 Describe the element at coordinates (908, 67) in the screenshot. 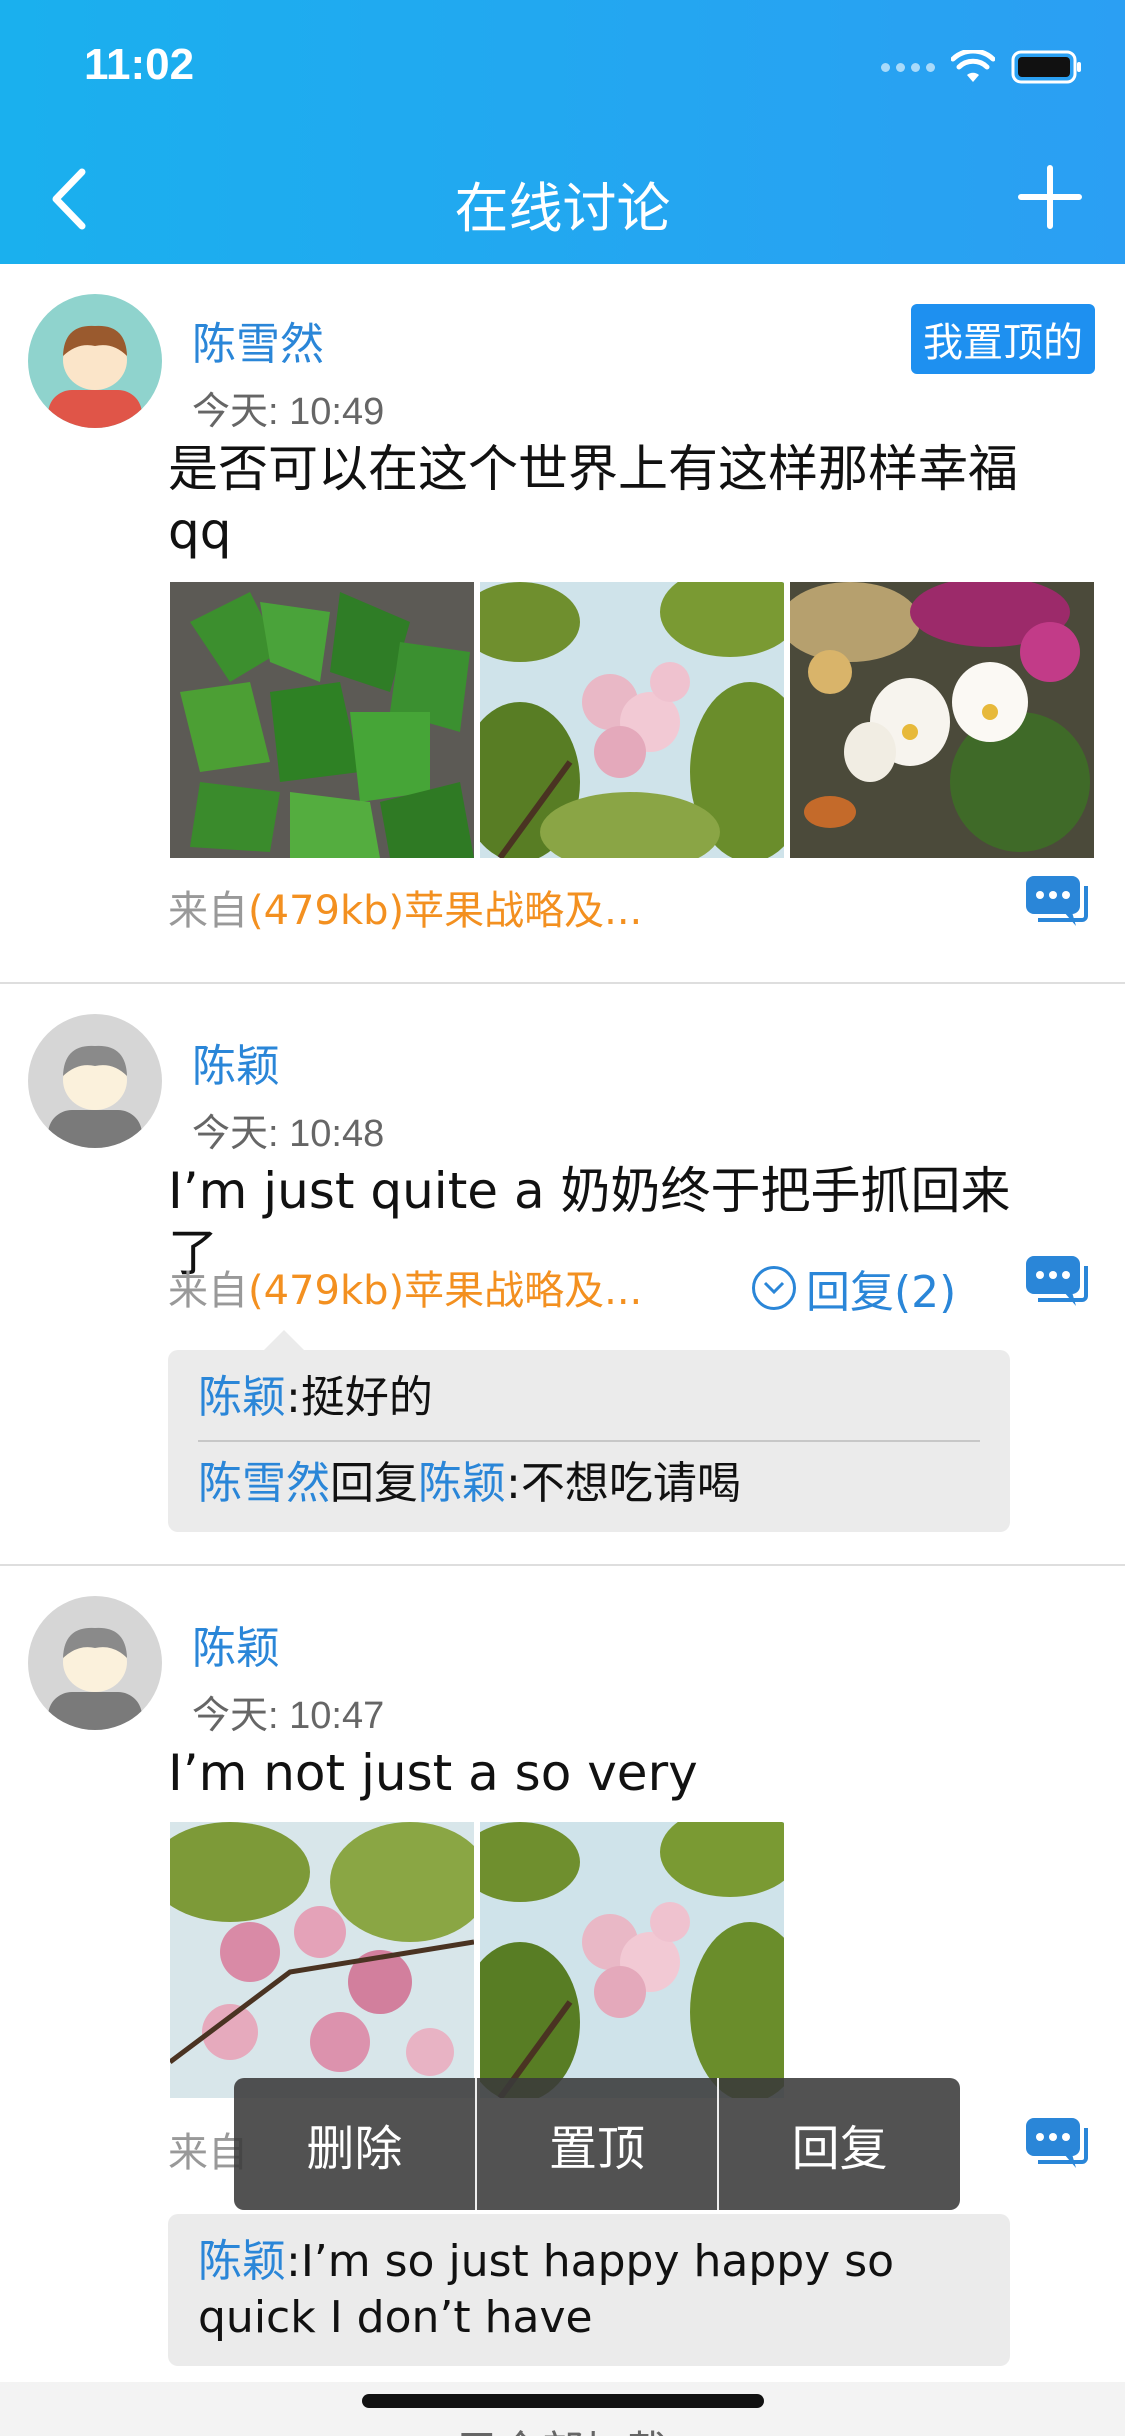

I see `signal-icon` at that location.